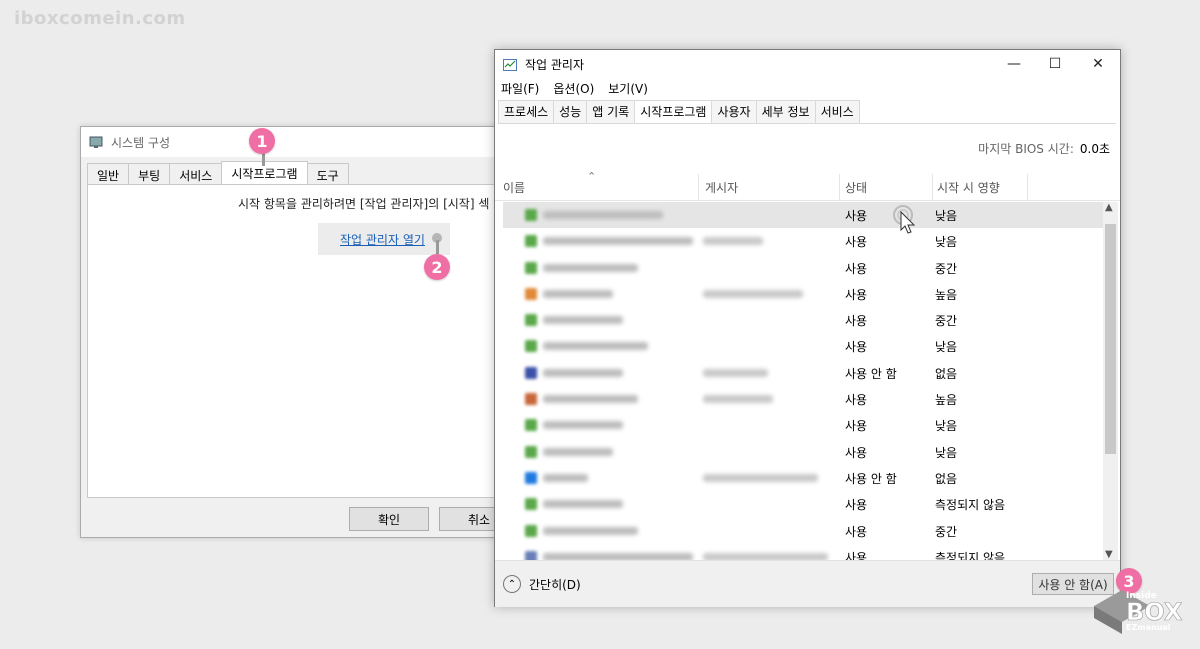 This screenshot has height=649, width=1200. Describe the element at coordinates (573, 88) in the screenshot. I see `menu-options: 옵션(O)` at that location.